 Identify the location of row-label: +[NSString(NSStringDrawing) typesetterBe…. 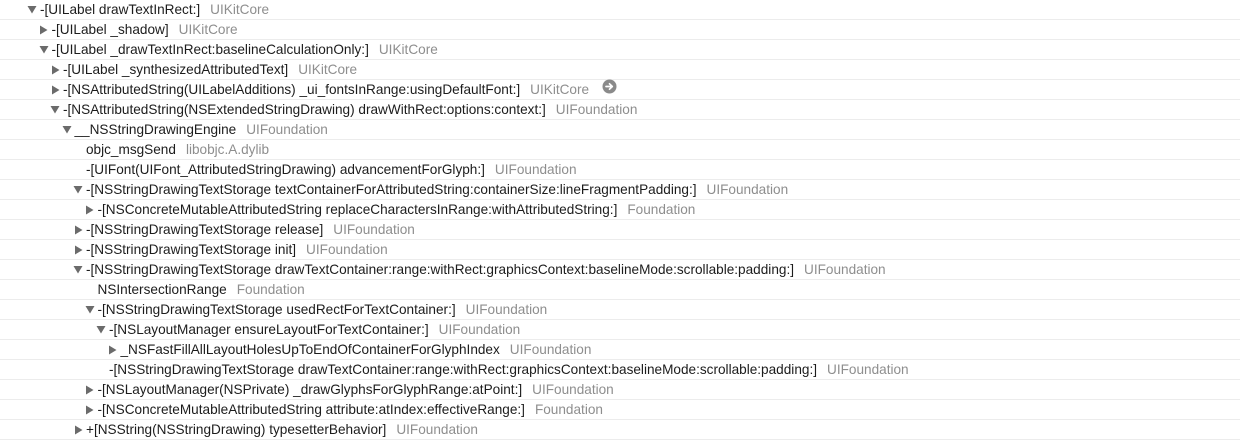
(282, 429).